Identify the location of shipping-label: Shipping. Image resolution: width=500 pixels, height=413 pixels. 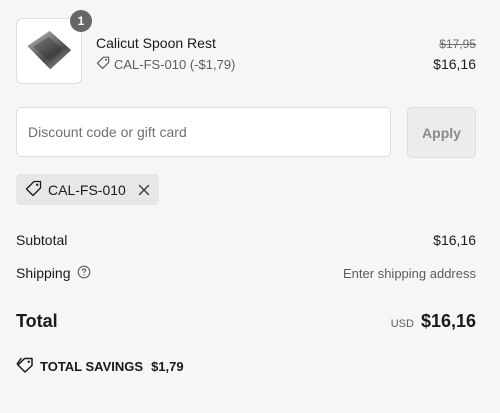
(43, 273).